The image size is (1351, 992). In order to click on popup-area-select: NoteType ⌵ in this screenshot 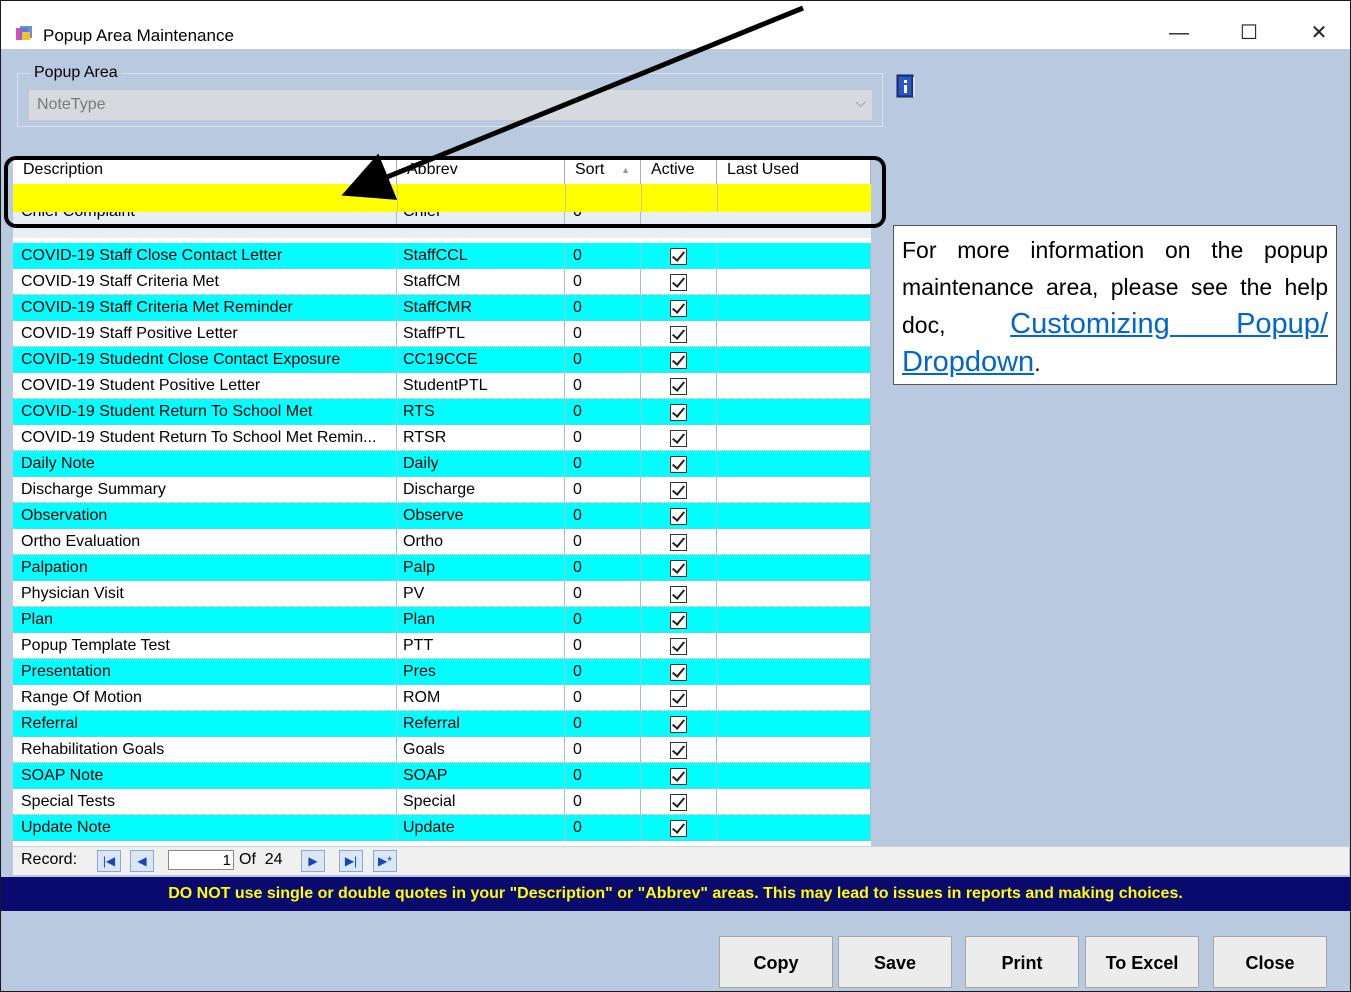, I will do `click(450, 105)`.